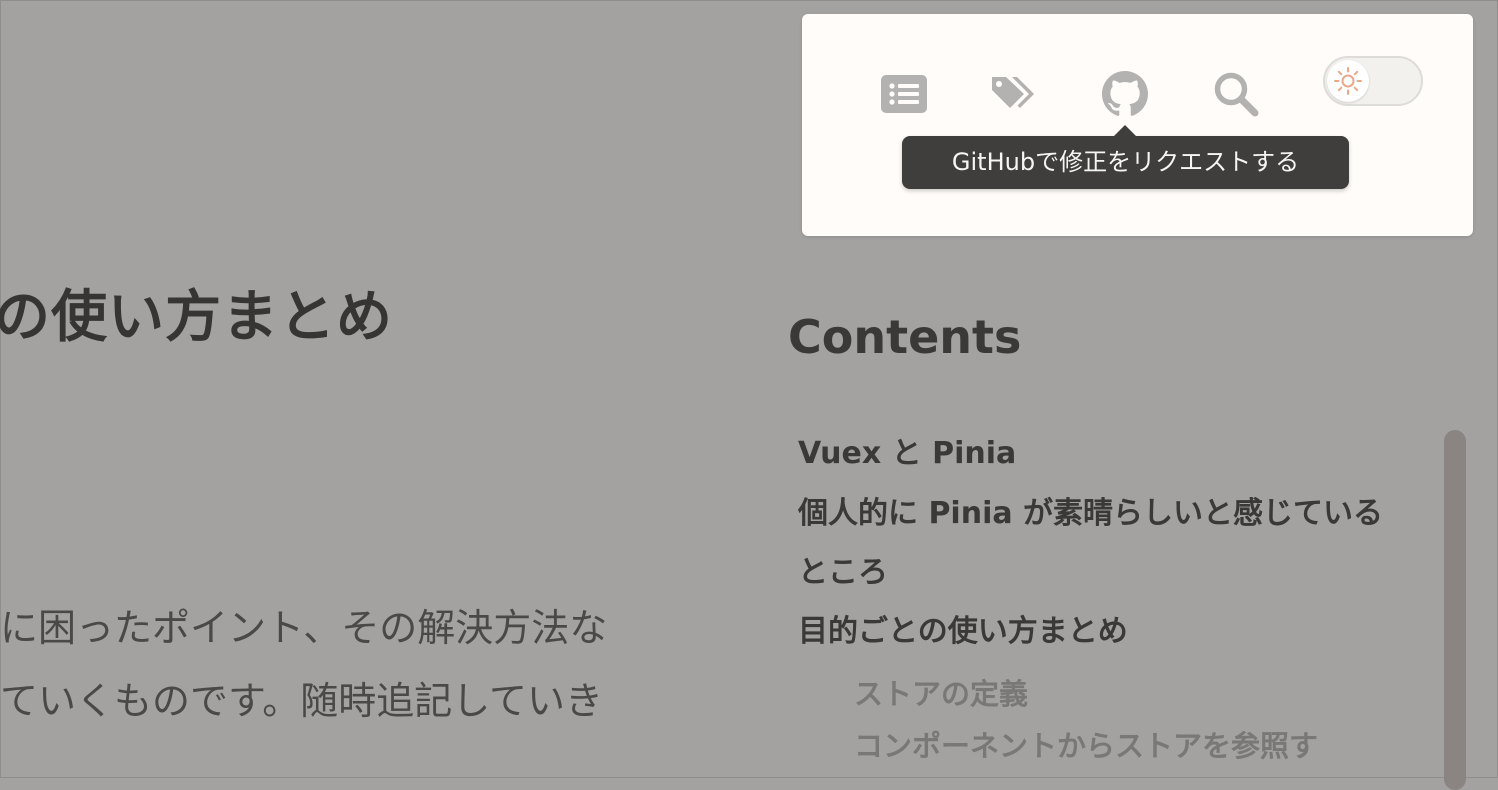 This screenshot has width=1498, height=790. Describe the element at coordinates (325, 665) in the screenshot. I see `article-body: に困ったポイント、その解決方法な ていくものです。随時追記していき` at that location.